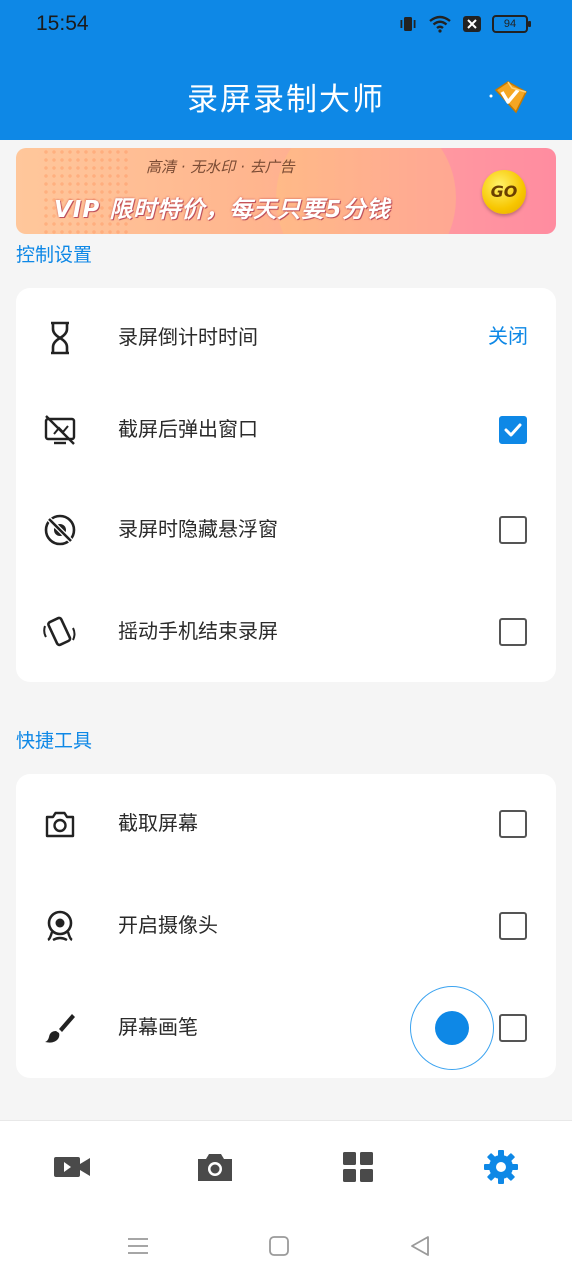 The width and height of the screenshot is (572, 1280). What do you see at coordinates (60, 1028) in the screenshot?
I see `brush-icon` at bounding box center [60, 1028].